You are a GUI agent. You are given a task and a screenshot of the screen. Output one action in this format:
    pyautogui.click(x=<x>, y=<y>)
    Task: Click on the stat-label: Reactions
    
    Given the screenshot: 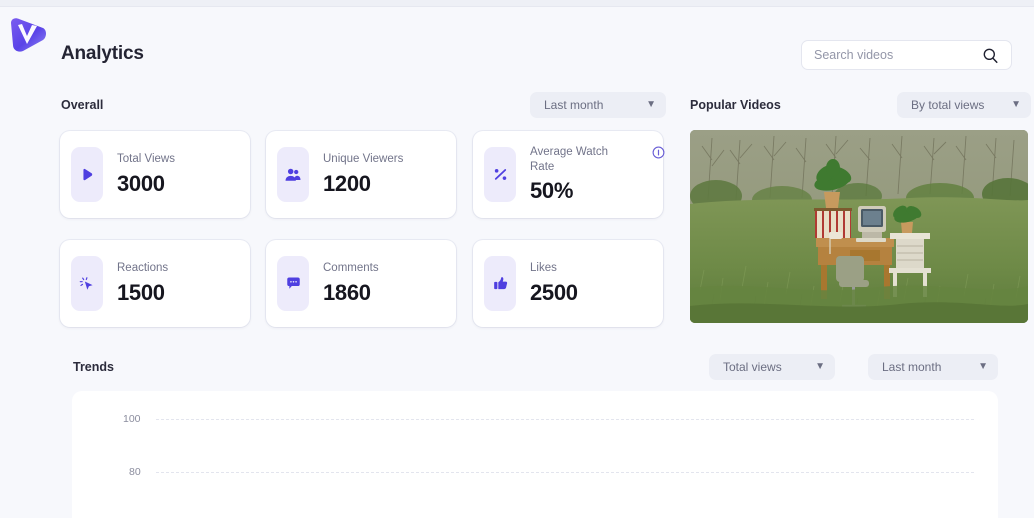 What is the action you would take?
    pyautogui.click(x=143, y=268)
    